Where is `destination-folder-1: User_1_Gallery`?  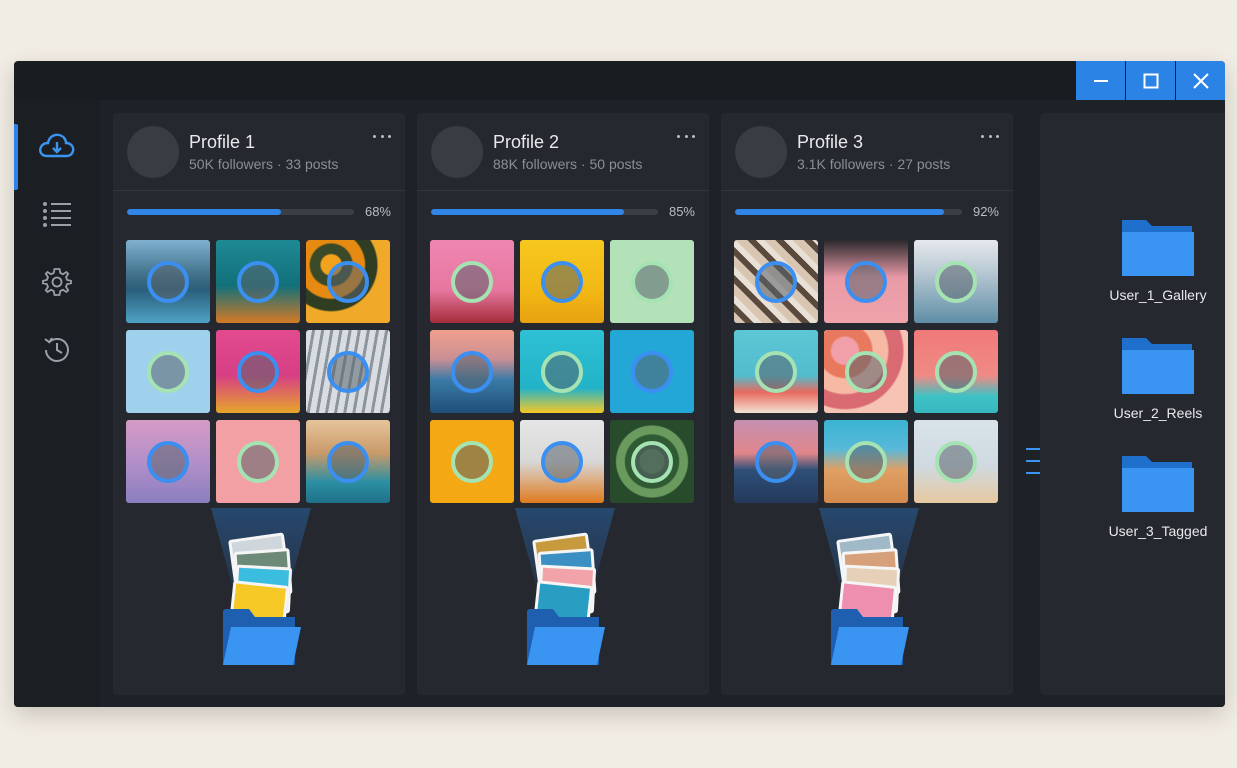
destination-folder-1: User_1_Gallery is located at coordinates (1158, 259).